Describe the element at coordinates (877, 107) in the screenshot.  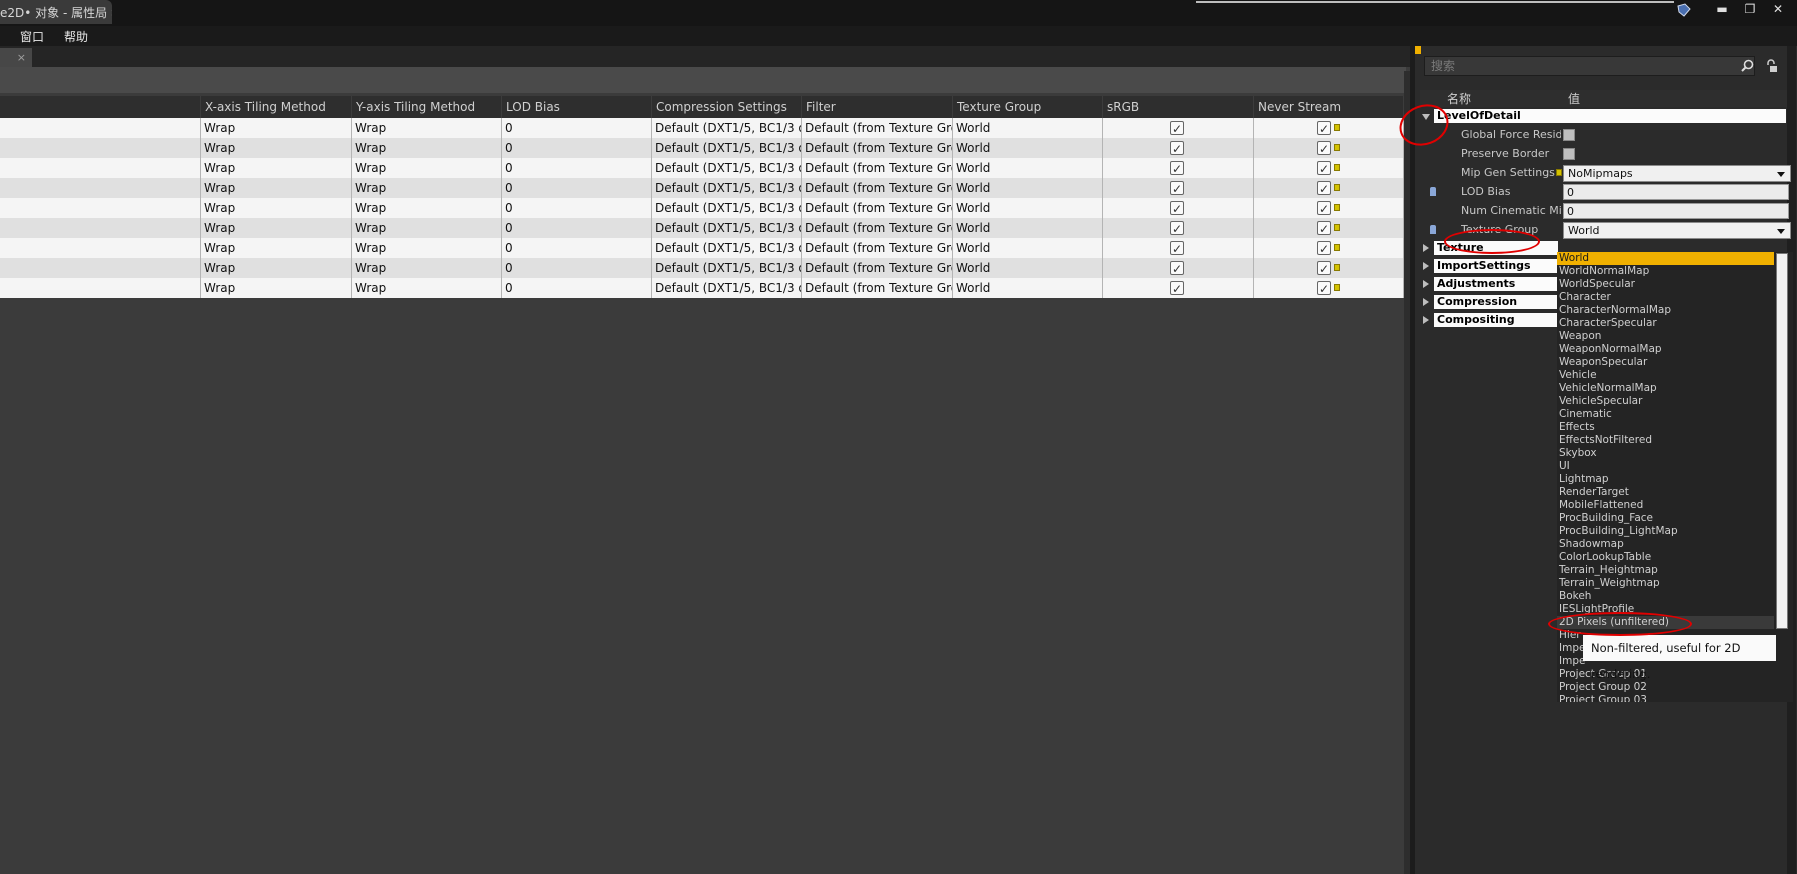
I see `column-header-filter: Filter` at that location.